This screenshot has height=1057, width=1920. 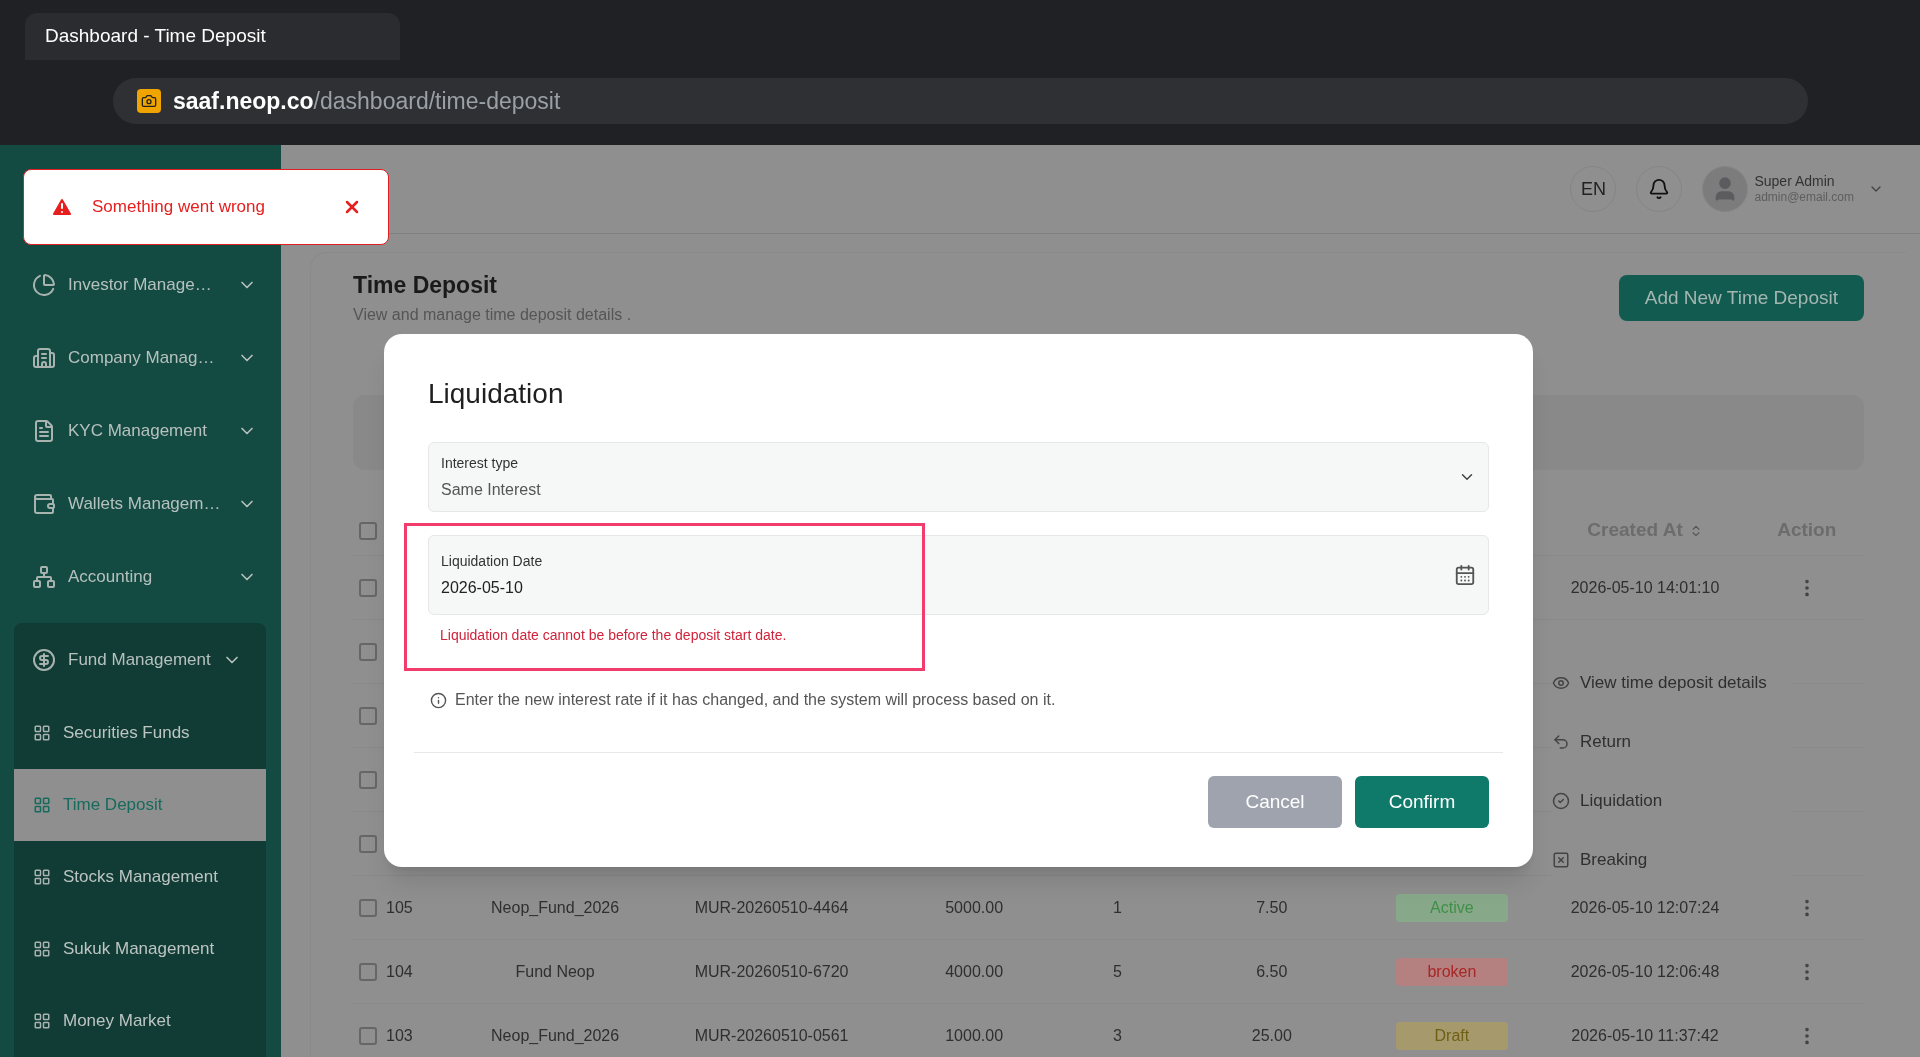 I want to click on page-subtitle: View and manage time deposit details ., so click(x=492, y=315).